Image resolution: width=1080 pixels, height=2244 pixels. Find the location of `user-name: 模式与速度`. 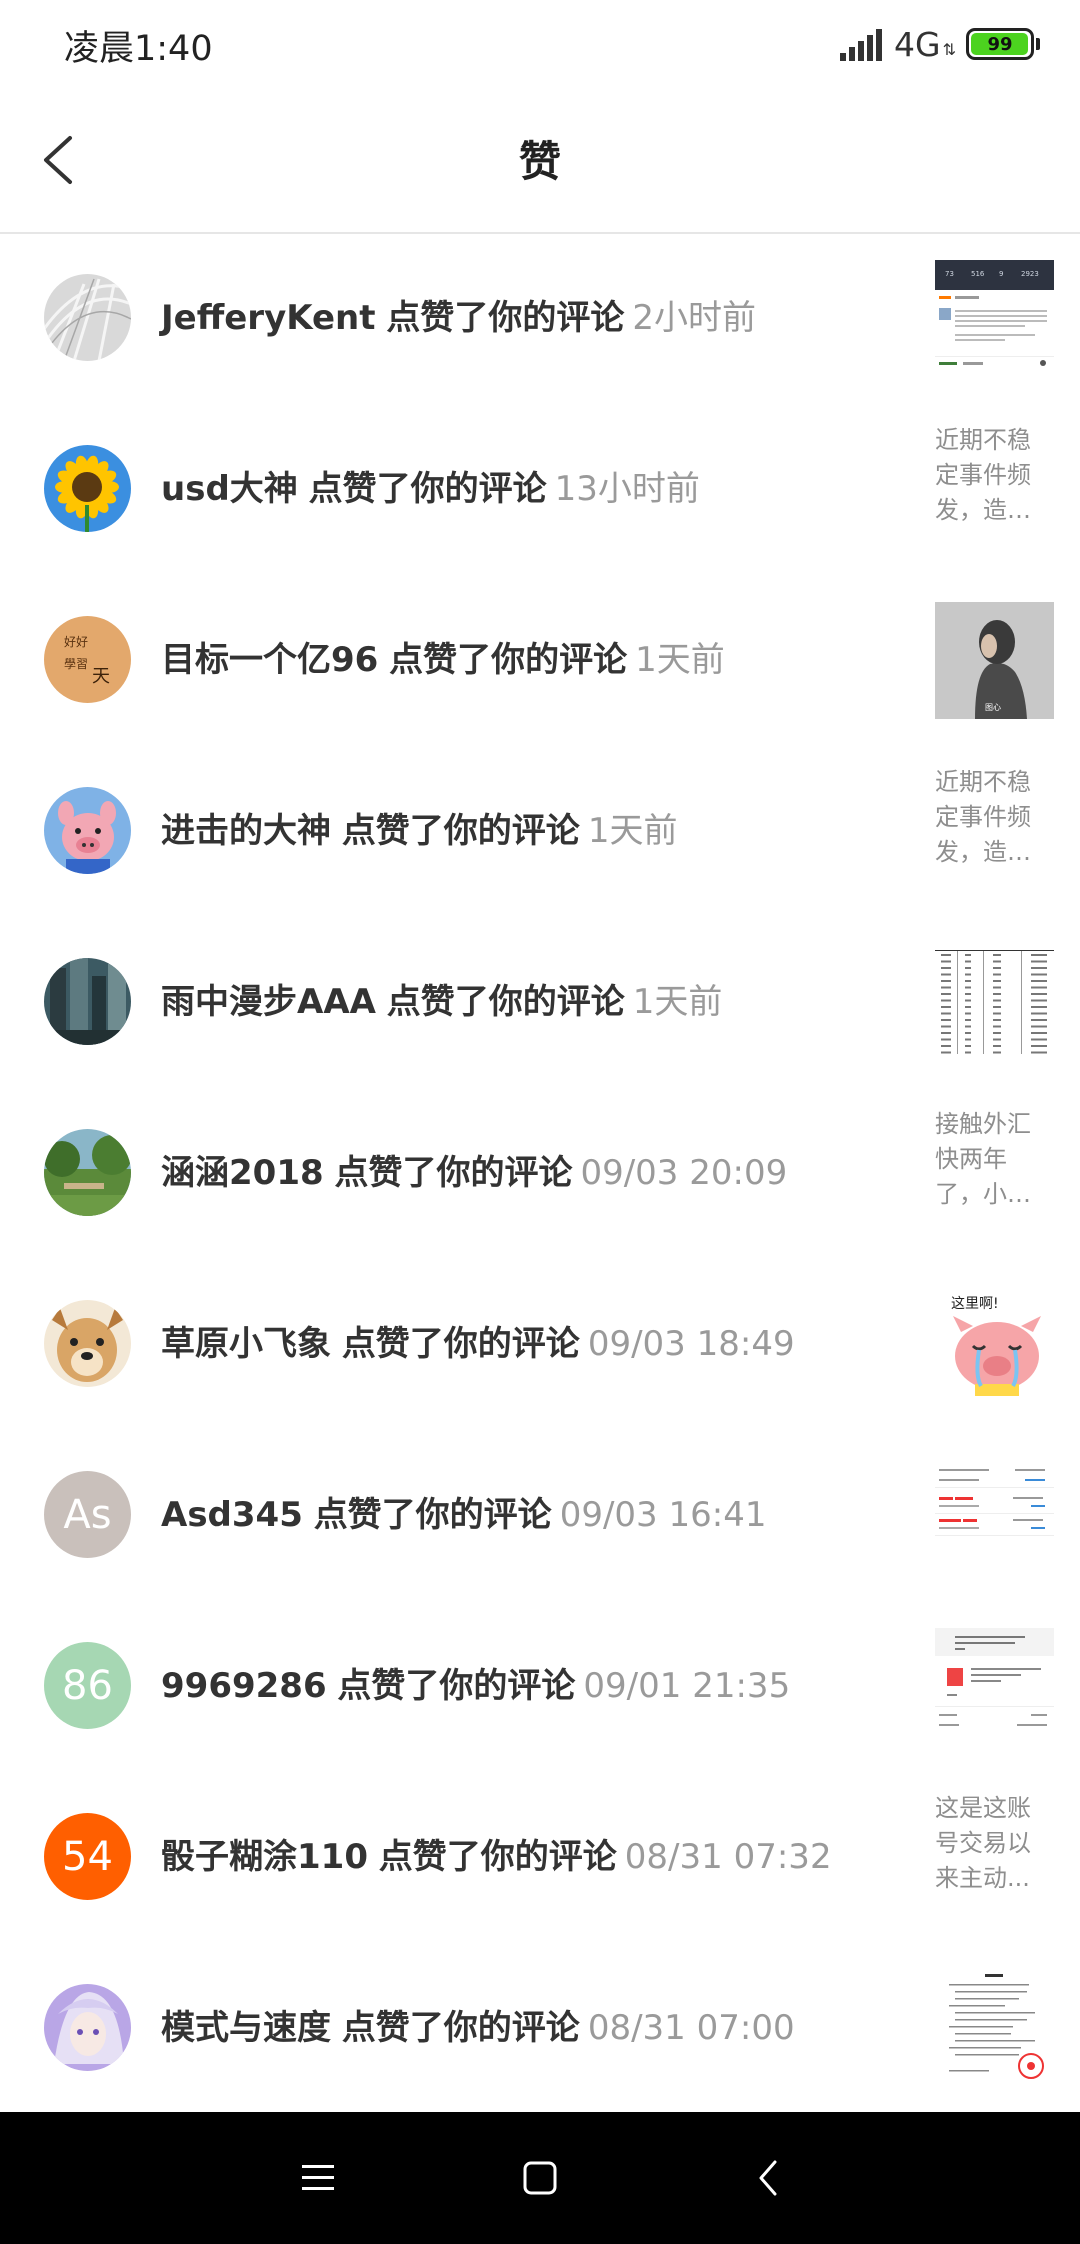

user-name: 模式与速度 is located at coordinates (246, 2028).